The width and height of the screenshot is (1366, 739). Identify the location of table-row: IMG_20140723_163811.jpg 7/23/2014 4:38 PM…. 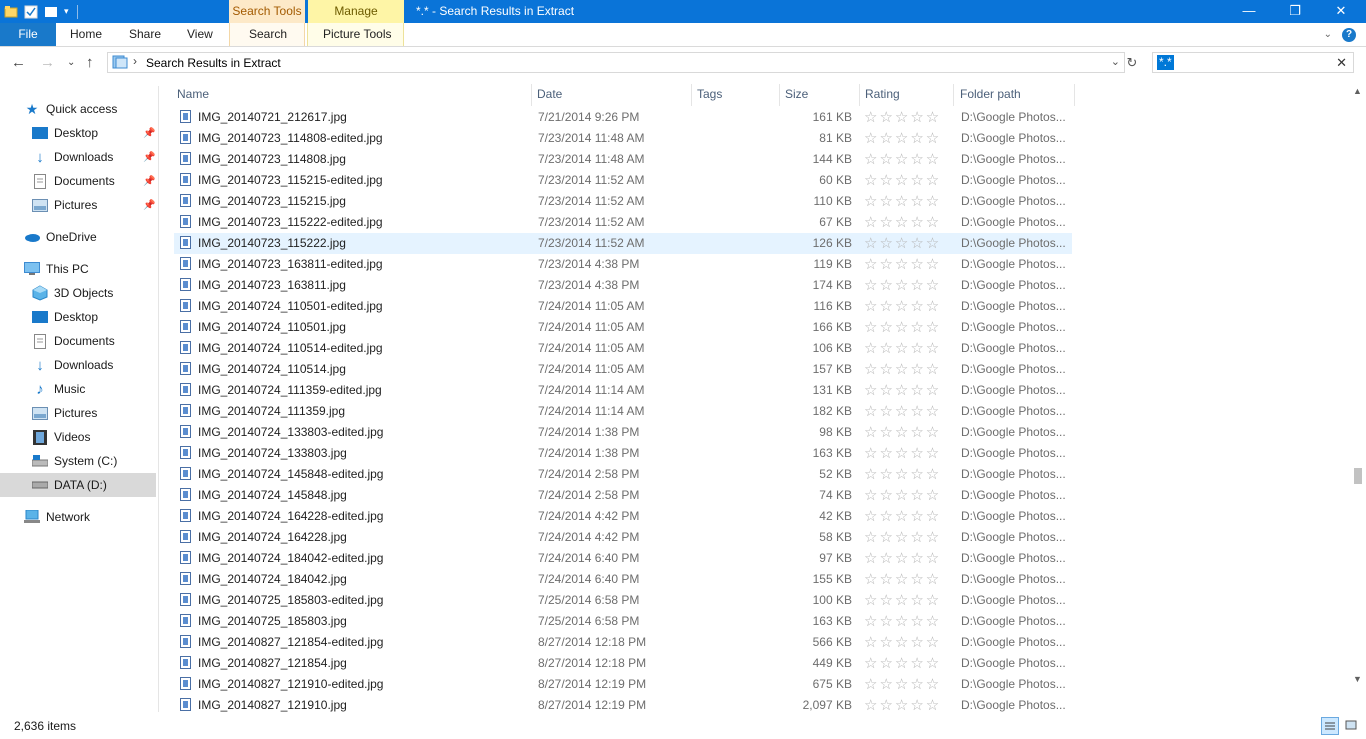
(623, 285).